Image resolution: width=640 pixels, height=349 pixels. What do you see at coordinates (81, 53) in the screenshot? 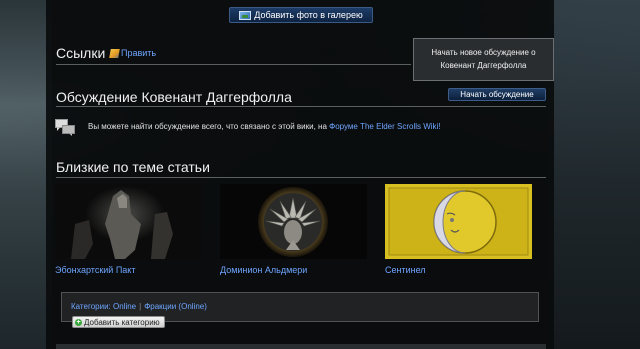
I see `links-heading: Ссылки` at bounding box center [81, 53].